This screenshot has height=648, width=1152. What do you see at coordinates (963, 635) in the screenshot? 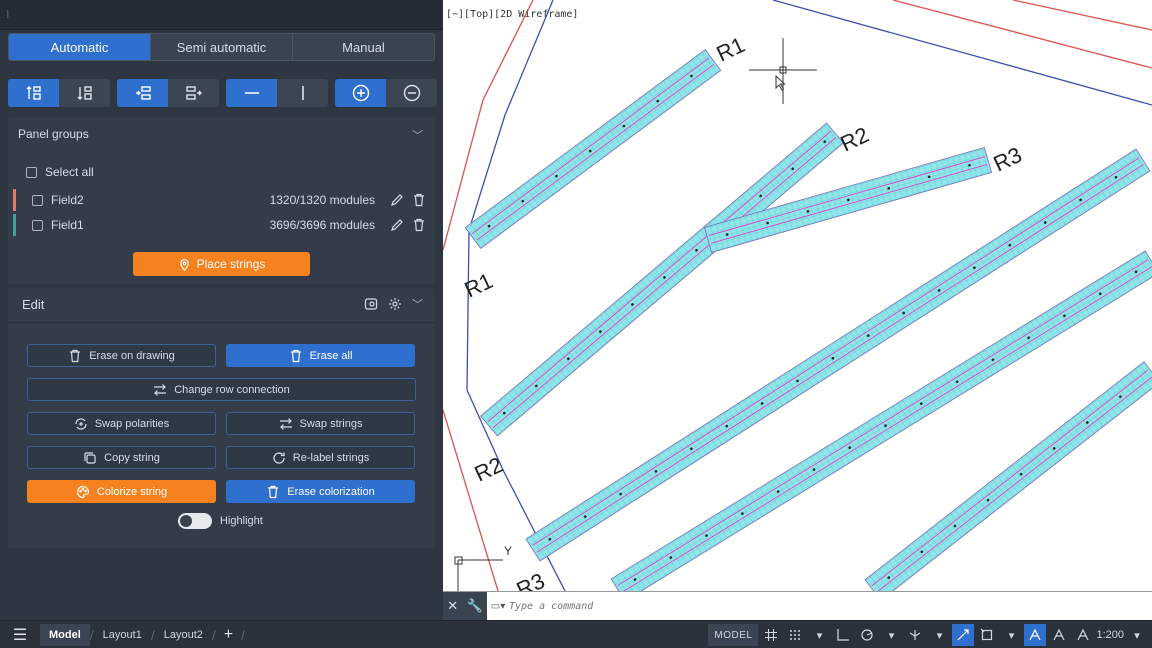
I see `object-snap-tracking-icon` at bounding box center [963, 635].